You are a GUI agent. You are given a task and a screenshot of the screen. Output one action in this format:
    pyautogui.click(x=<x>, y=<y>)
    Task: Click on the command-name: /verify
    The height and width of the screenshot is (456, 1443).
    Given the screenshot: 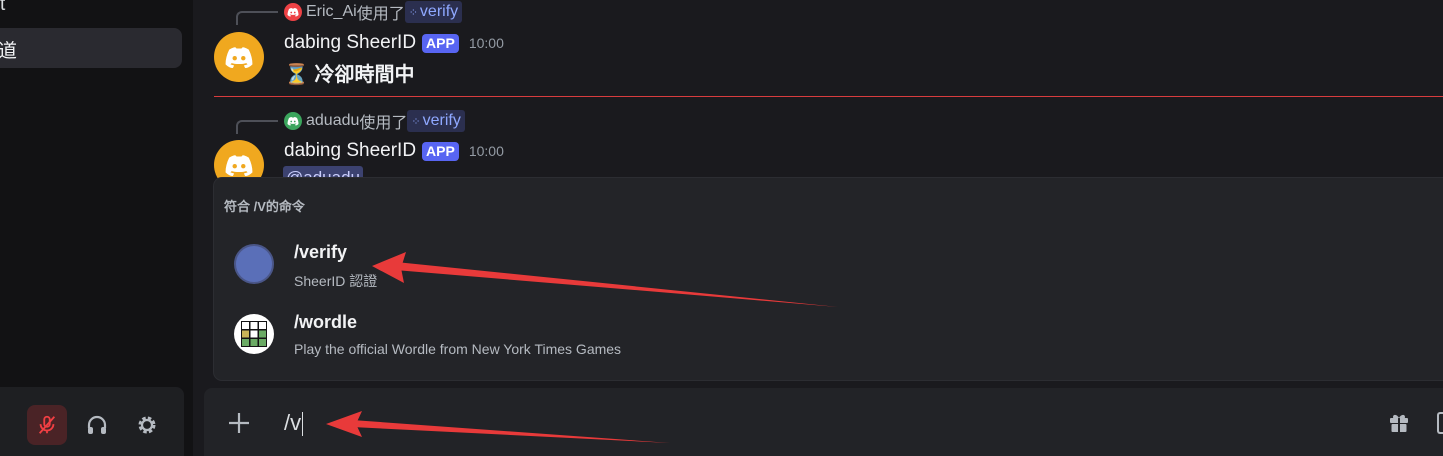 What is the action you would take?
    pyautogui.click(x=321, y=252)
    